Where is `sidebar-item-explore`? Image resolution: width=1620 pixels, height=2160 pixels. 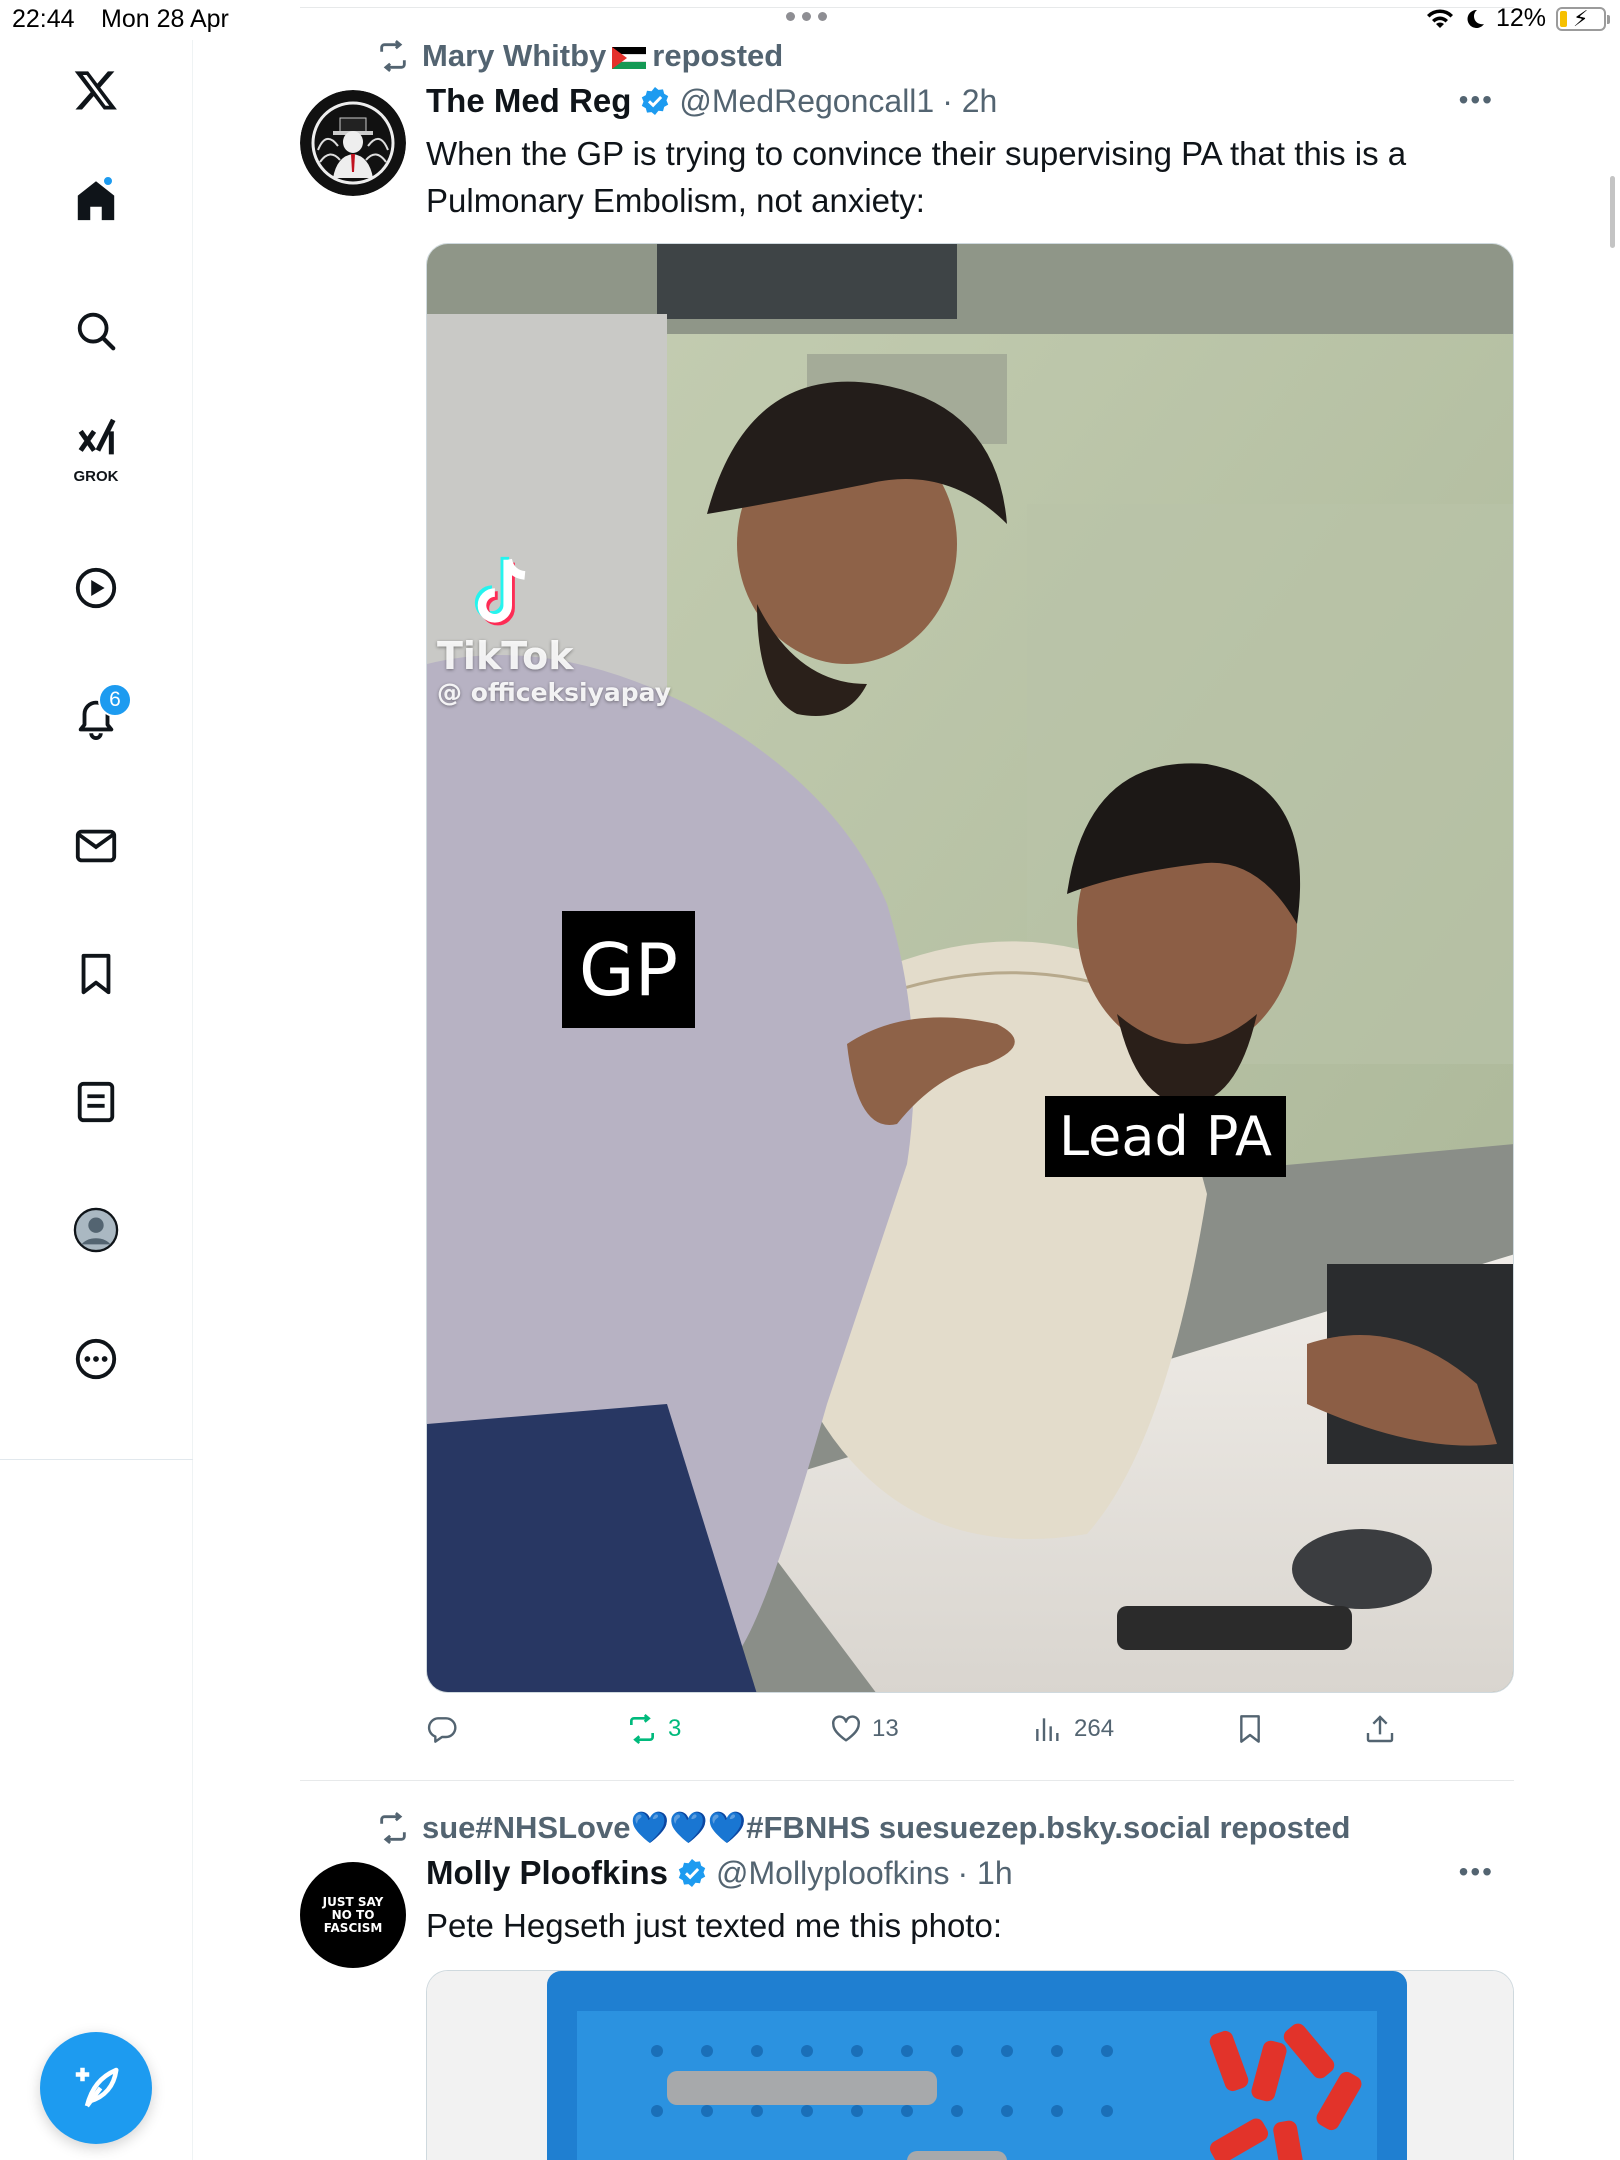
sidebar-item-explore is located at coordinates (96, 331).